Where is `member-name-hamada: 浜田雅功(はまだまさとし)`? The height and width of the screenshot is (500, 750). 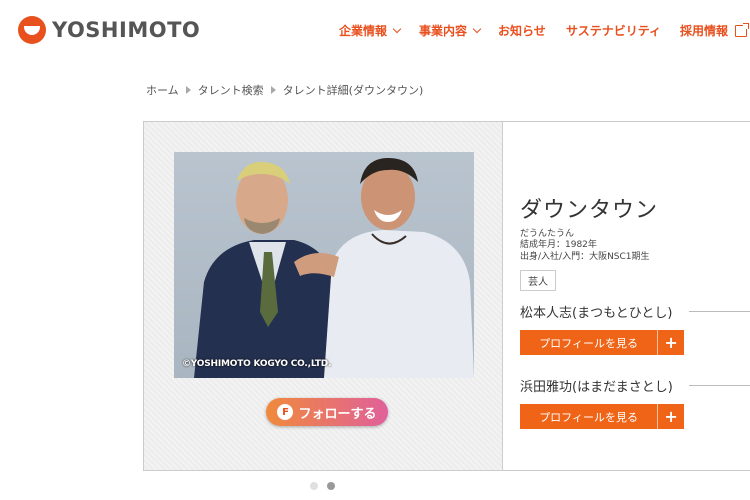
member-name-hamada: 浜田雅功(はまだまさとし) is located at coordinates (596, 387).